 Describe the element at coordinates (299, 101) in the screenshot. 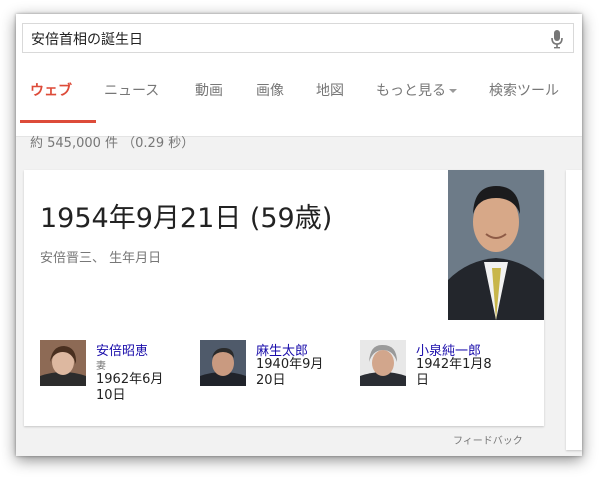

I see `search-tabs: ウェブ ニュース 動画 画像 地図 もっと見る 検索ツール` at that location.